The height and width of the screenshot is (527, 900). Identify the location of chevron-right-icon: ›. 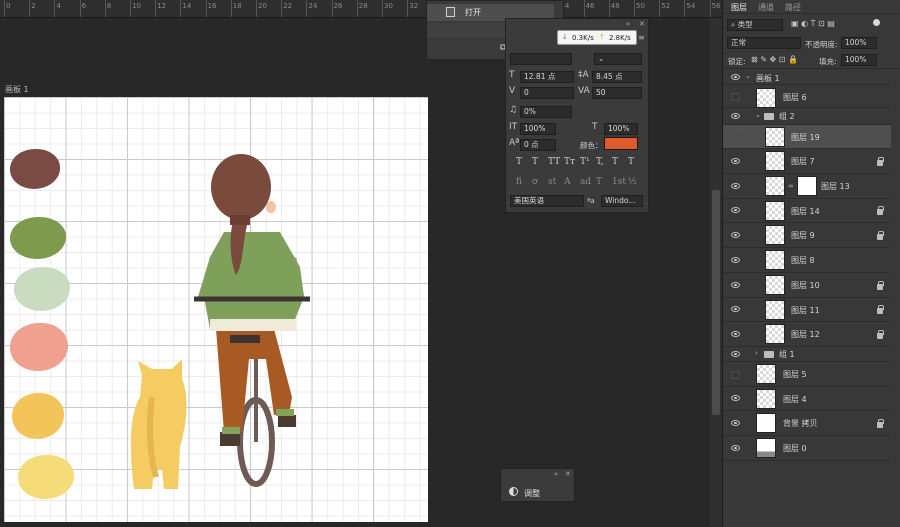
(756, 353).